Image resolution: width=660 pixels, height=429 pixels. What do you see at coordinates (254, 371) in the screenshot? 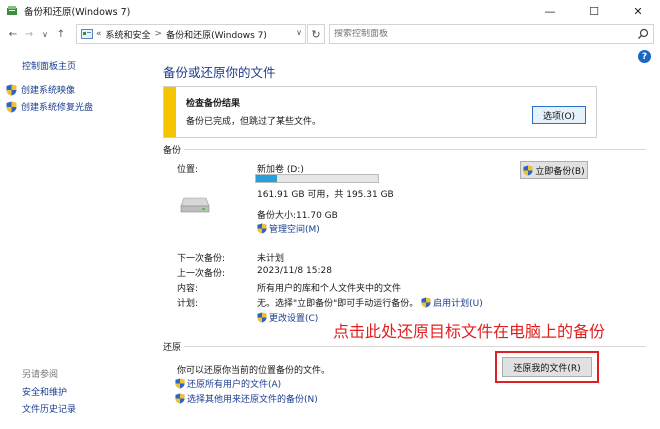
I see `restore-text: 你可以还原你当前的位置备份的文件。` at bounding box center [254, 371].